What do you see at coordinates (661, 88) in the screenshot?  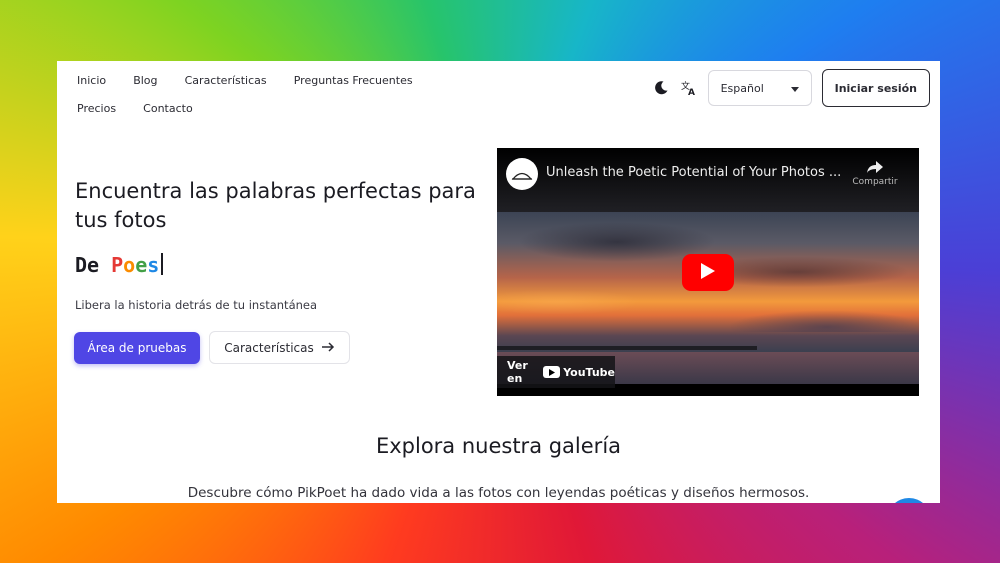 I see `moon-icon` at bounding box center [661, 88].